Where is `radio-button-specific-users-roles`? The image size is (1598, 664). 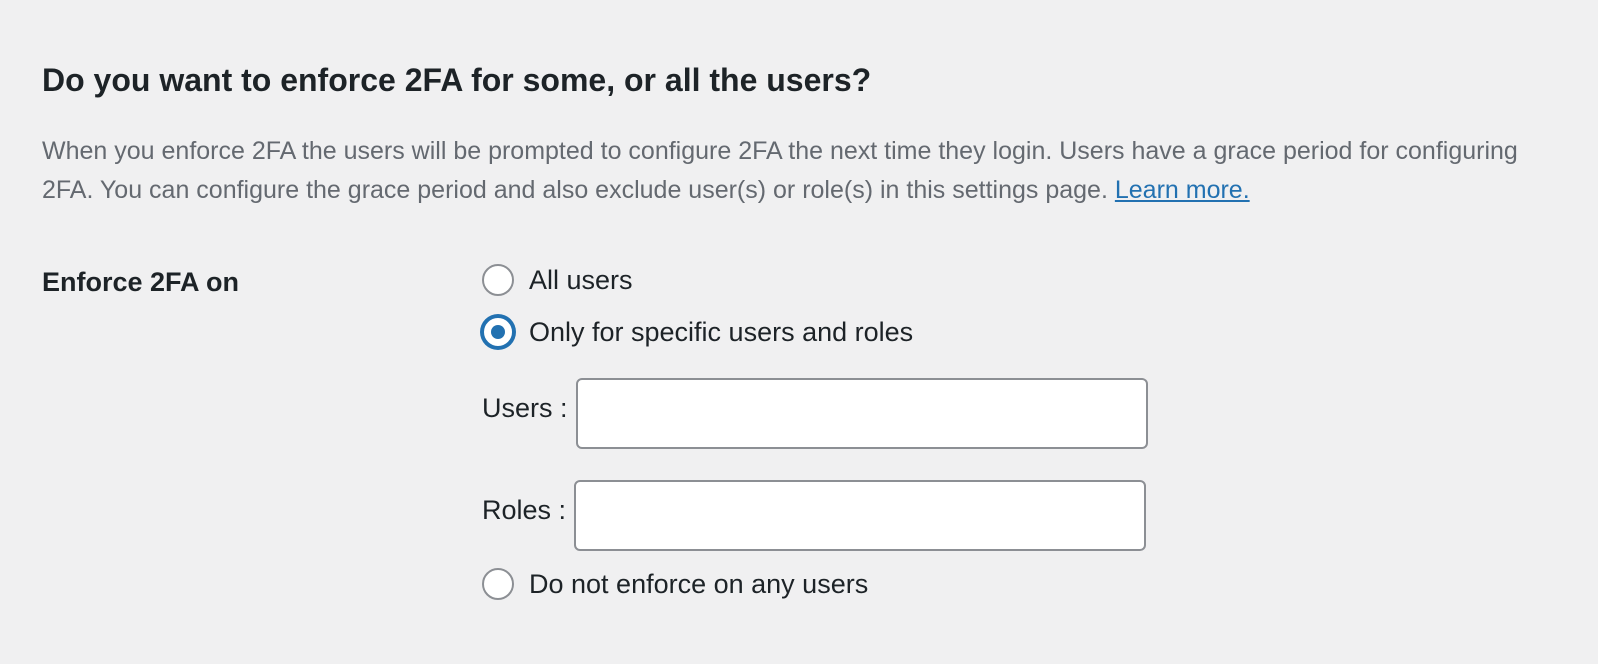 radio-button-specific-users-roles is located at coordinates (498, 332).